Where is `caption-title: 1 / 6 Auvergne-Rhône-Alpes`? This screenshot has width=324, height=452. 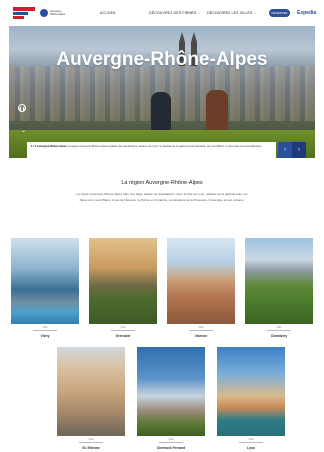
caption-title: 1 / 6 Auvergne-Rhône-Alpes is located at coordinates (49, 146).